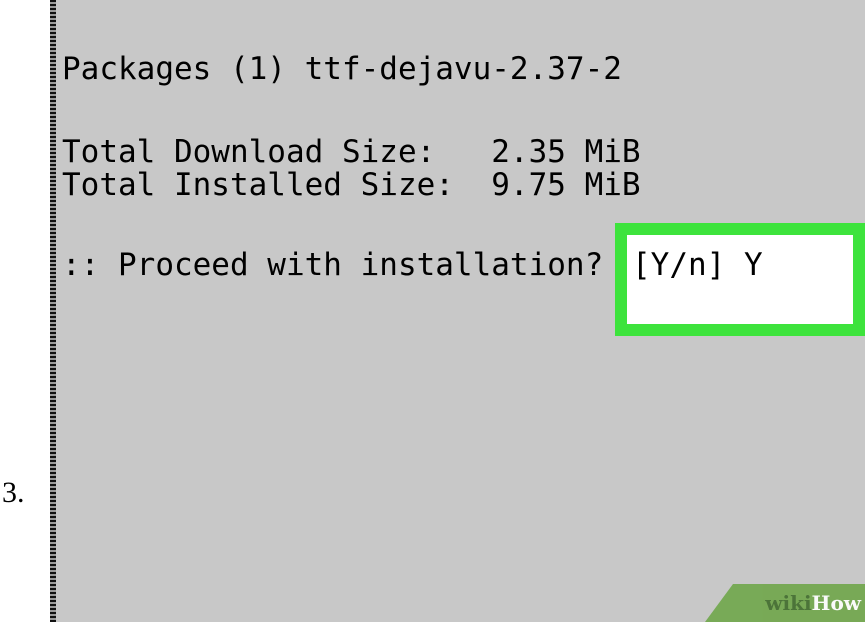  Describe the element at coordinates (351, 185) in the screenshot. I see `installed-size-line: Total Installed Size: 9.75 MiB` at that location.